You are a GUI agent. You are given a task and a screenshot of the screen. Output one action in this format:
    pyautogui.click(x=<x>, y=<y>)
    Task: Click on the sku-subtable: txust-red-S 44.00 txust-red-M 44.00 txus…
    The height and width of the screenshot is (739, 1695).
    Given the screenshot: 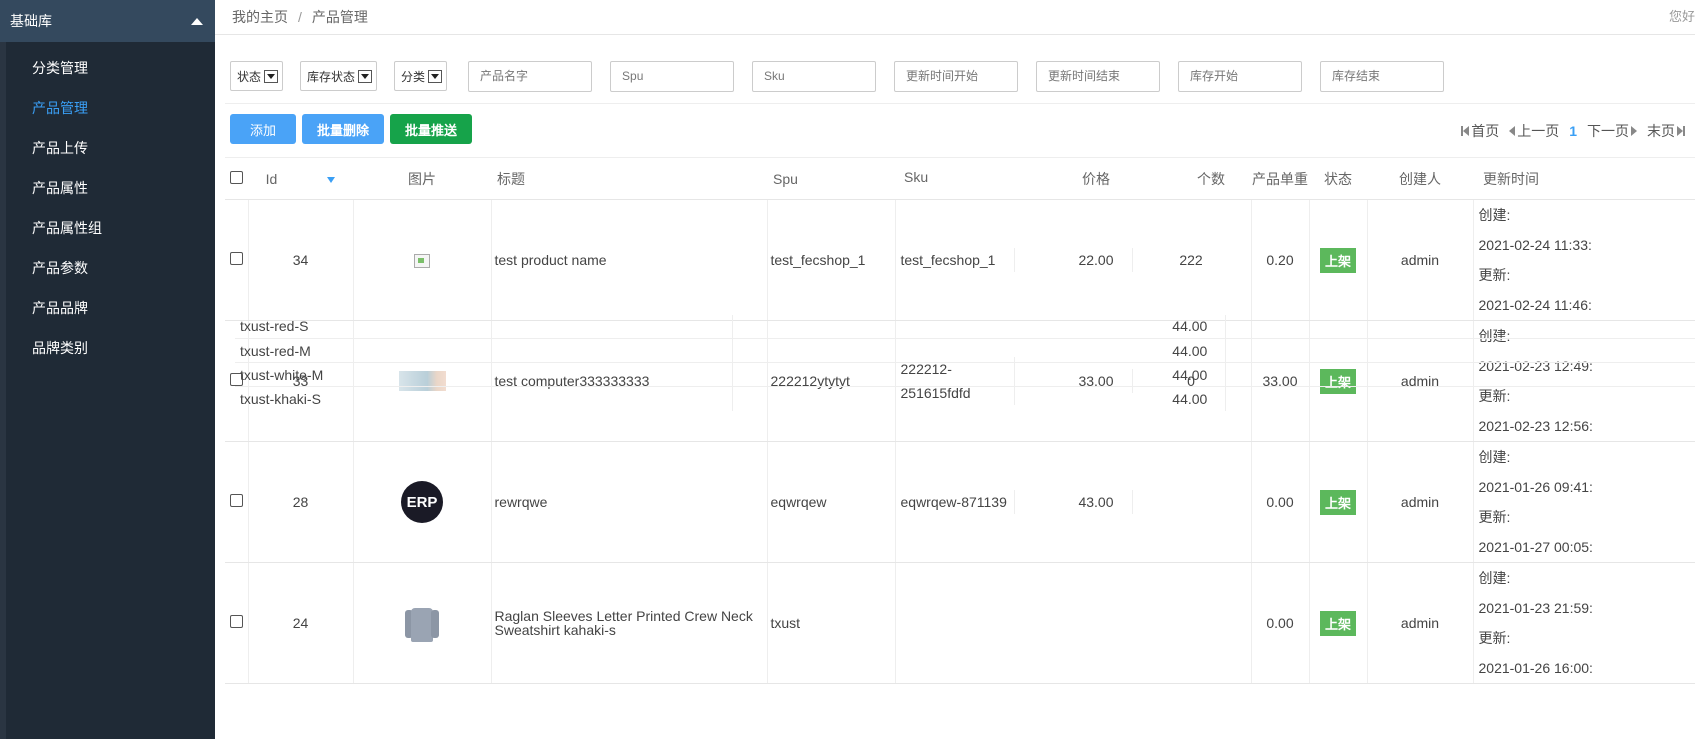 What is the action you would take?
    pyautogui.click(x=965, y=362)
    